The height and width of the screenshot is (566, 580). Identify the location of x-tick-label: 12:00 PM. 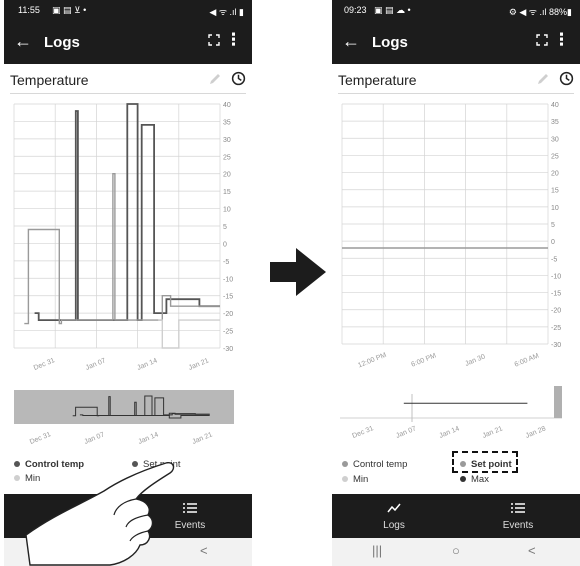
(372, 361).